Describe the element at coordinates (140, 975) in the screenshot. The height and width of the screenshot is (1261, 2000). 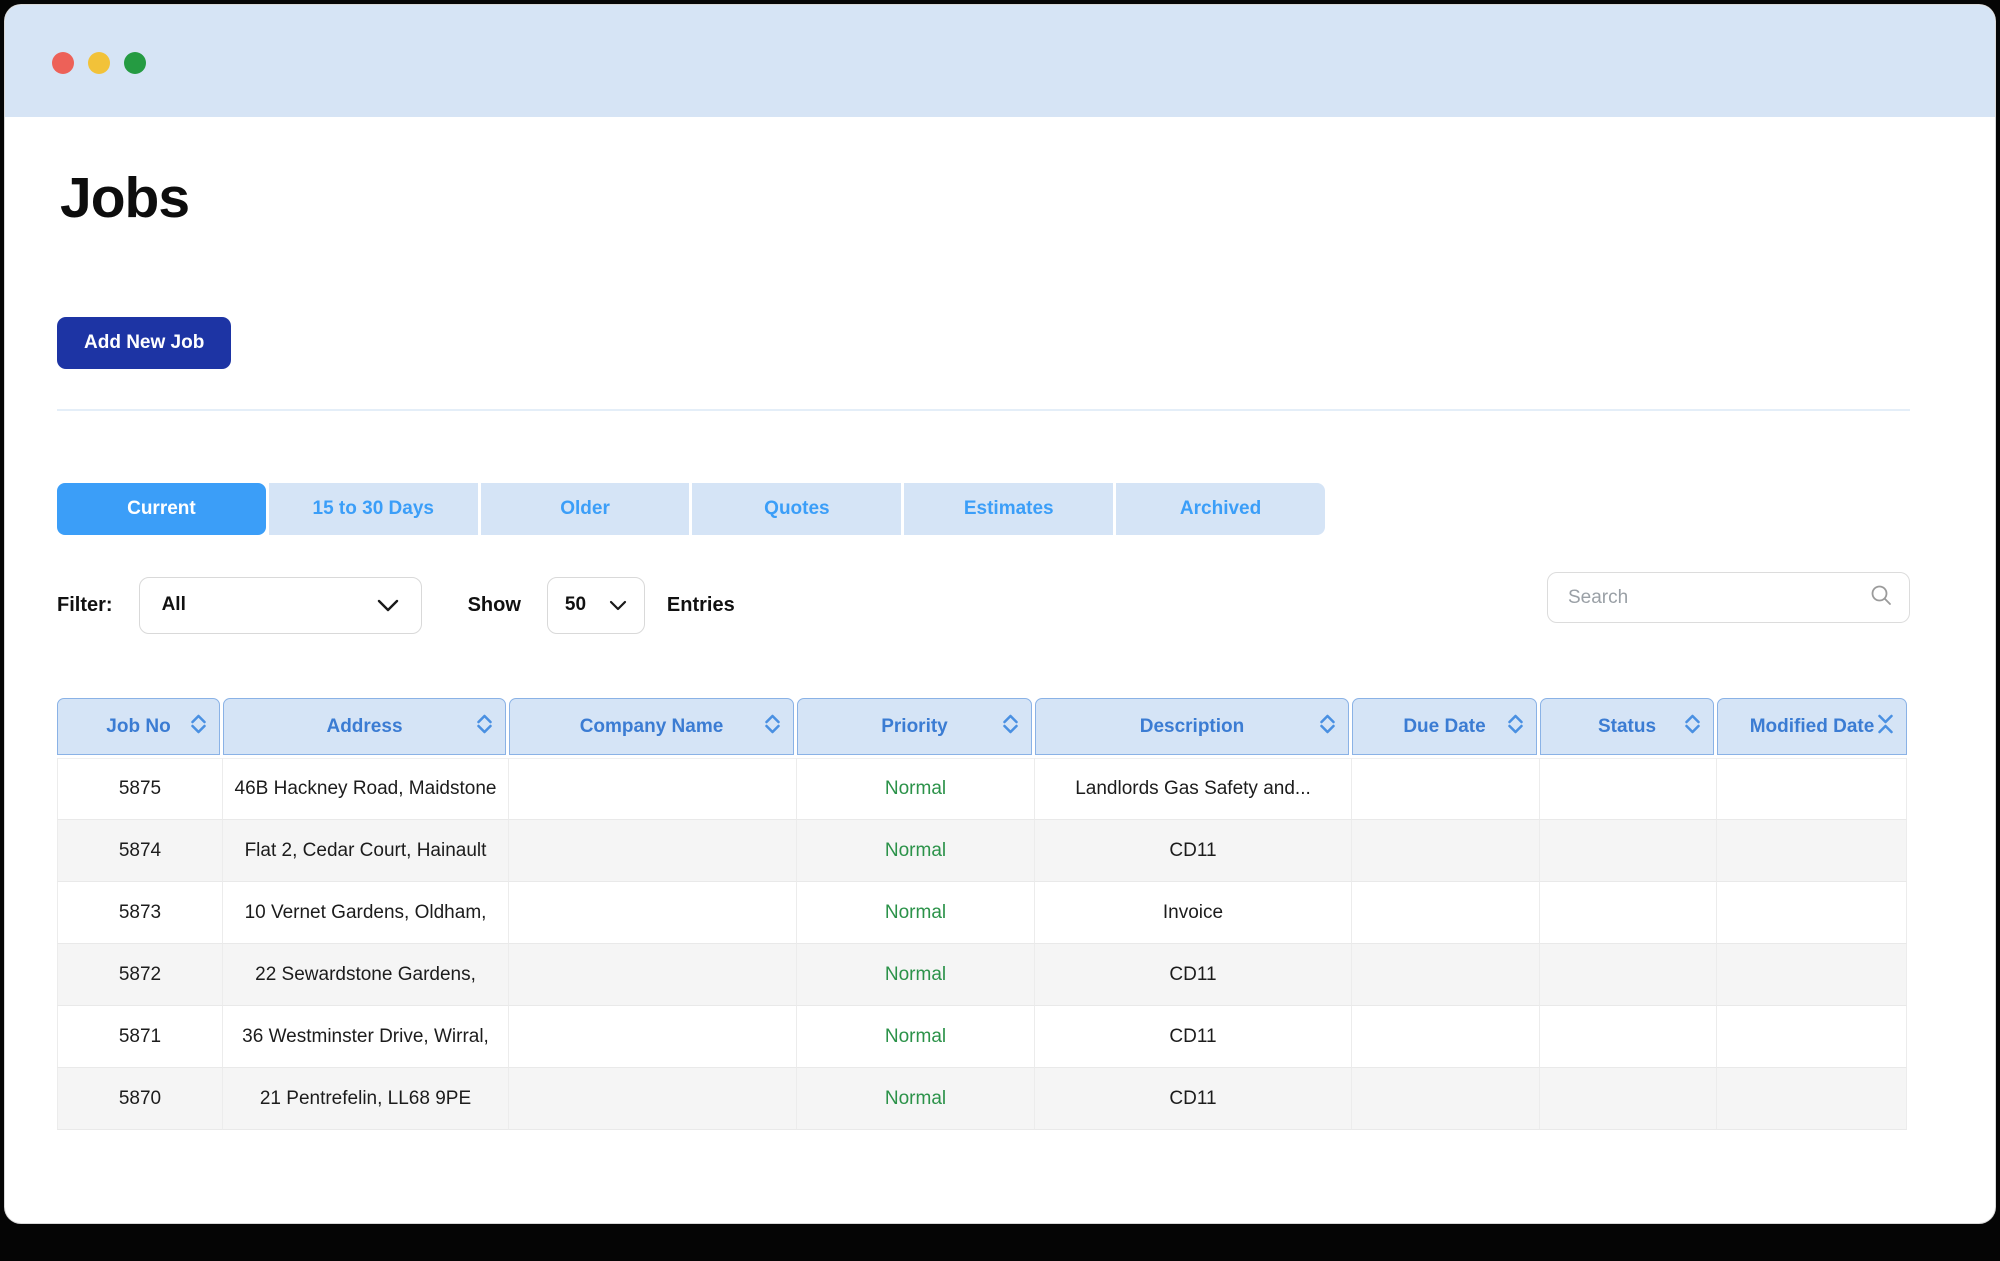
I see `cell-job-no: 5872` at that location.